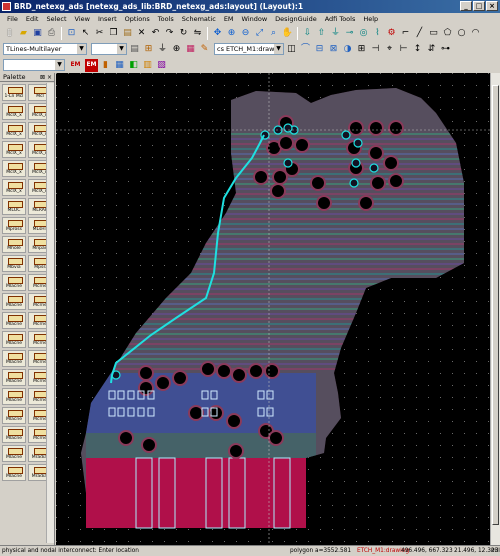 This screenshot has width=500, height=556. Describe the element at coordinates (405, 33) in the screenshot. I see `wire-icon: ⌐` at that location.